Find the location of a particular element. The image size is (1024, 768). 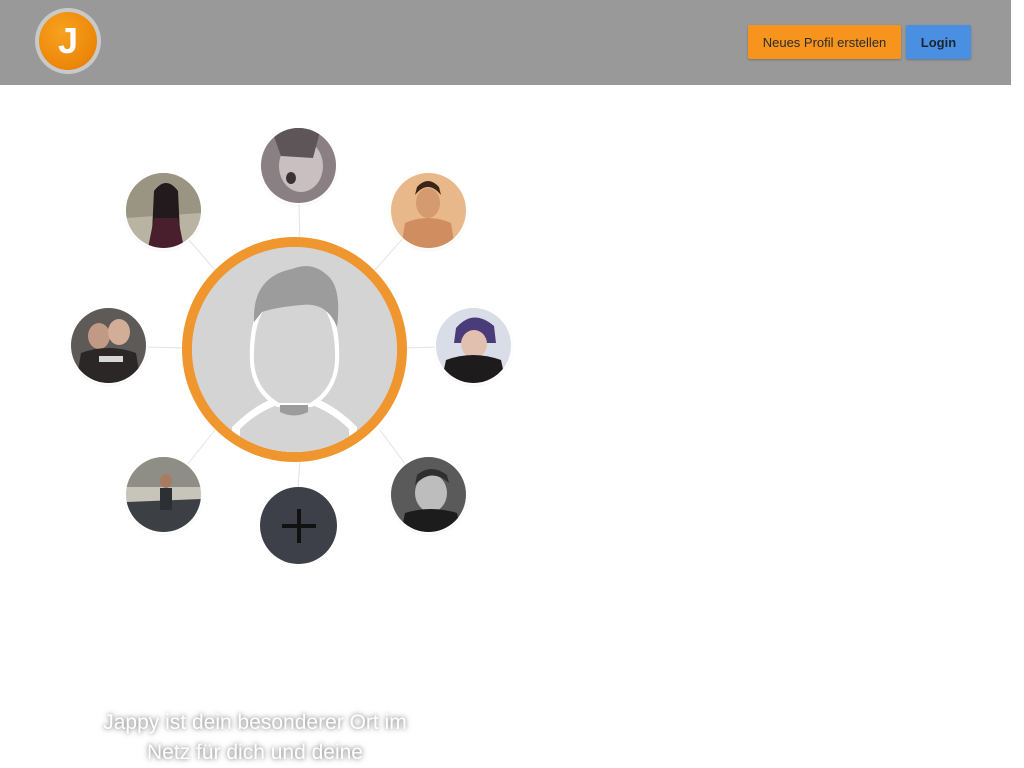

logo-letter: J is located at coordinates (68, 41).